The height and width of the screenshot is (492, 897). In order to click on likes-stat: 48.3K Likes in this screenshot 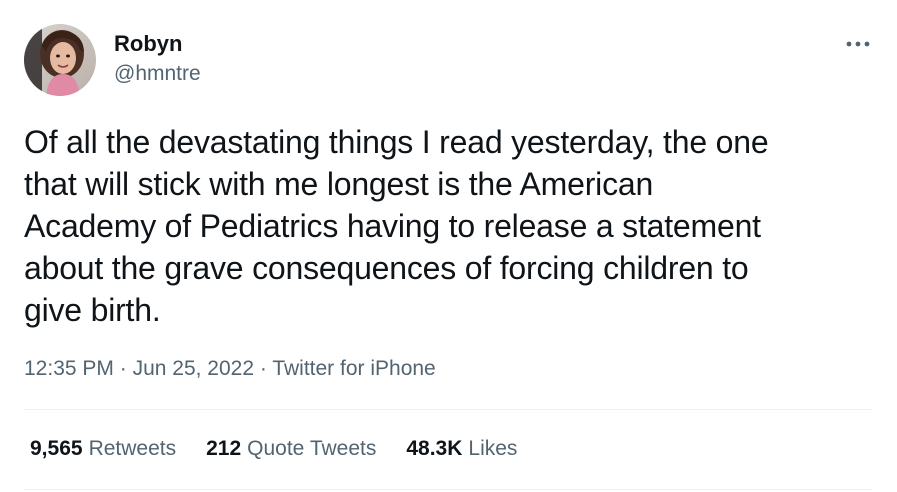, I will do `click(461, 449)`.